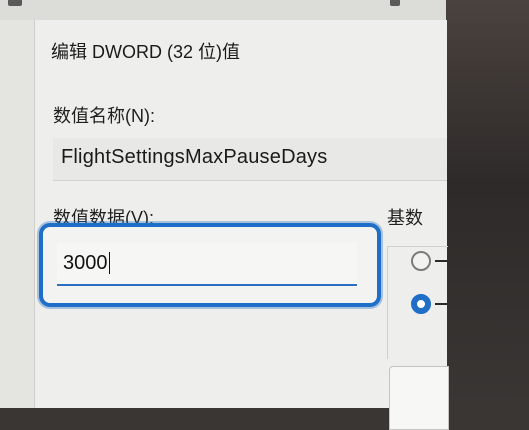  Describe the element at coordinates (223, 10) in the screenshot. I see `parent-window-strip` at that location.